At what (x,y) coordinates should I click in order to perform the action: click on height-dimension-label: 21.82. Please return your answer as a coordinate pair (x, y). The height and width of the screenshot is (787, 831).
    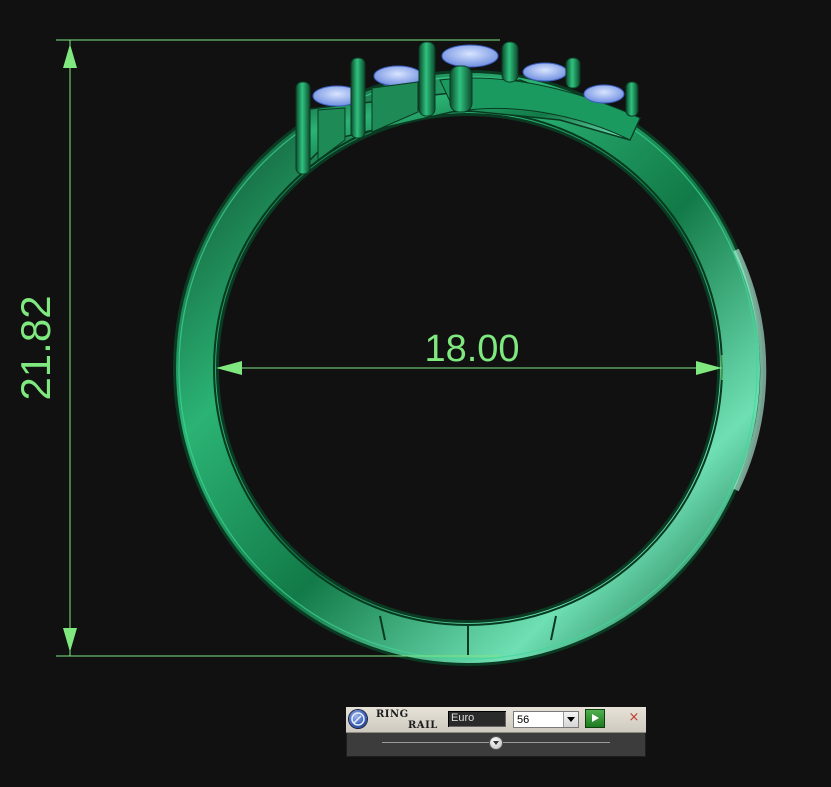
    Looking at the image, I should click on (35, 347).